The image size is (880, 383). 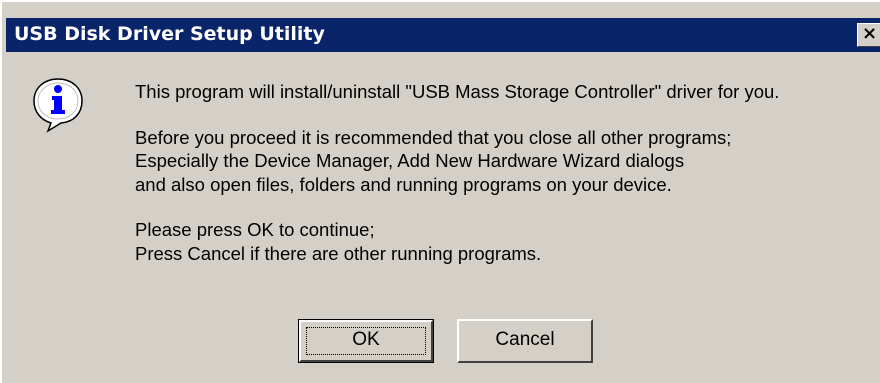 What do you see at coordinates (443, 35) in the screenshot?
I see `title-bar: USB Disk Driver Setup Utility ×` at bounding box center [443, 35].